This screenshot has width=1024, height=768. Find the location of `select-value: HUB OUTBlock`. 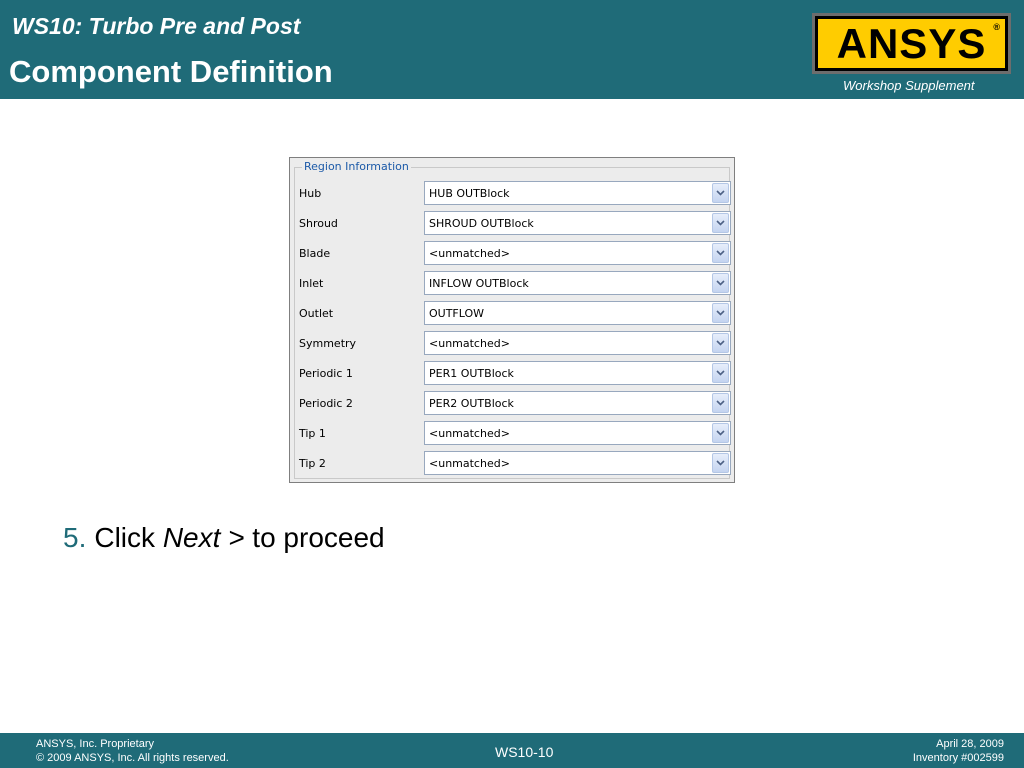

select-value: HUB OUTBlock is located at coordinates (469, 193).